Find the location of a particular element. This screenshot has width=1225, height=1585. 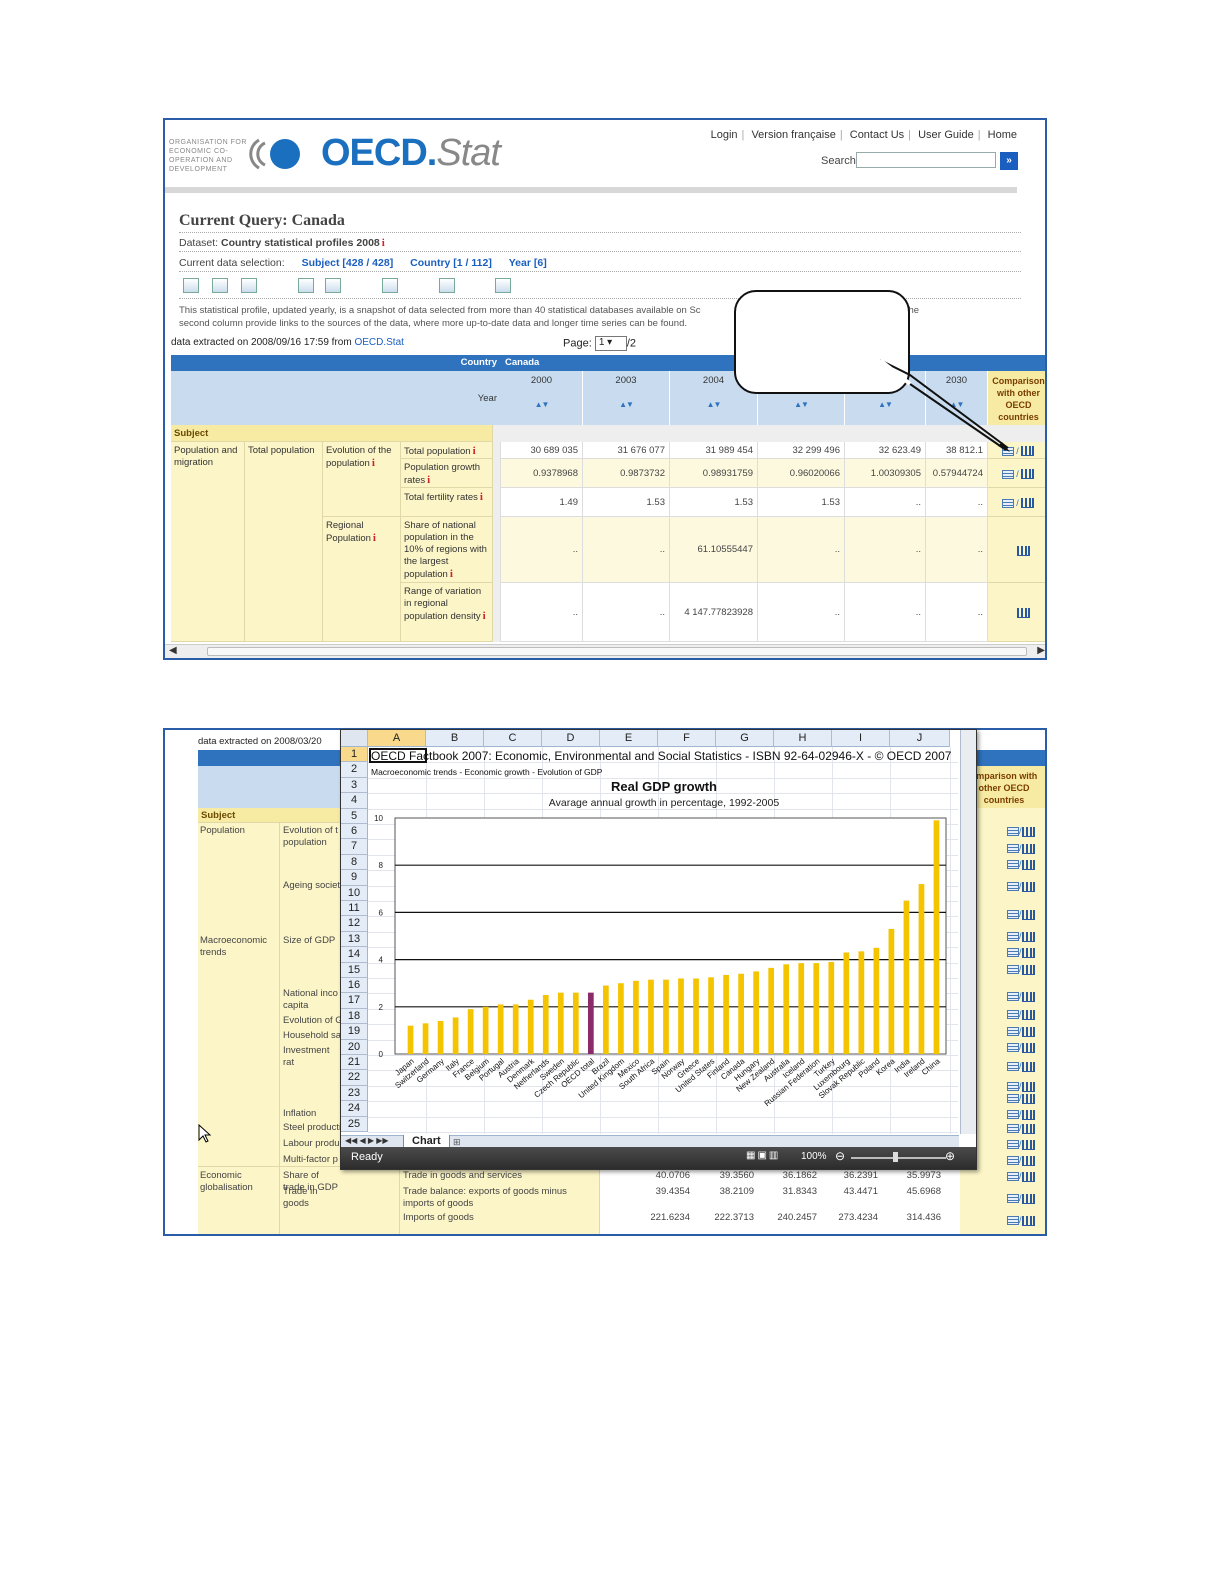

row-header: 2 is located at coordinates (354, 770).